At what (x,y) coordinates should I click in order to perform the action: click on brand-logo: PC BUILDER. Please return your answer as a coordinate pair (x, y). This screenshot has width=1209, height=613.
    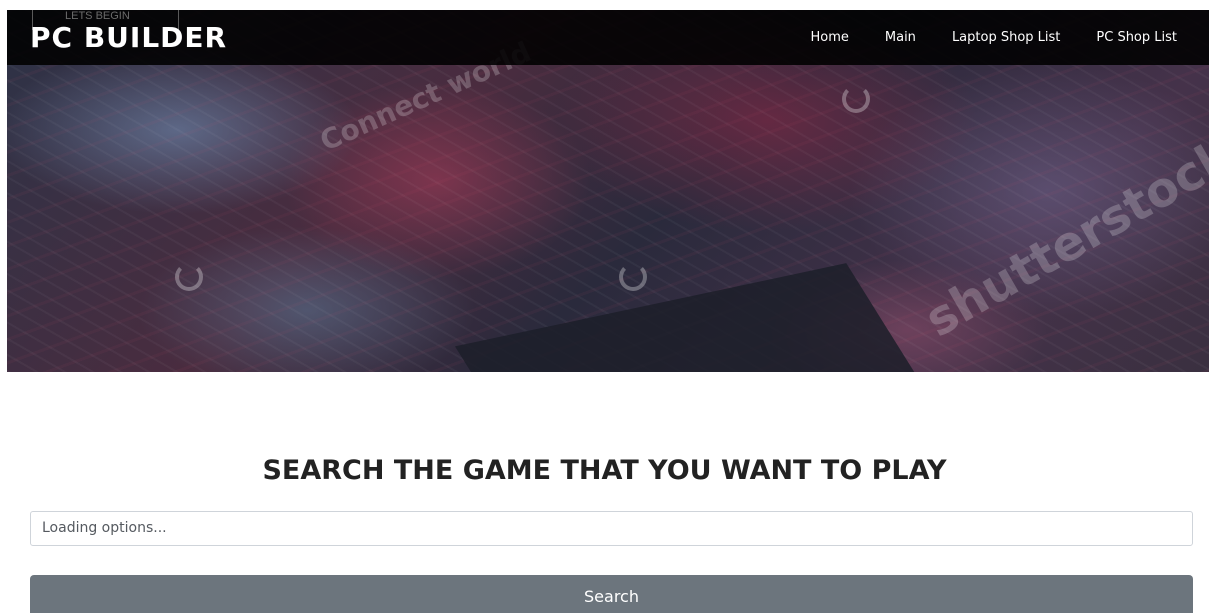
    Looking at the image, I should click on (128, 38).